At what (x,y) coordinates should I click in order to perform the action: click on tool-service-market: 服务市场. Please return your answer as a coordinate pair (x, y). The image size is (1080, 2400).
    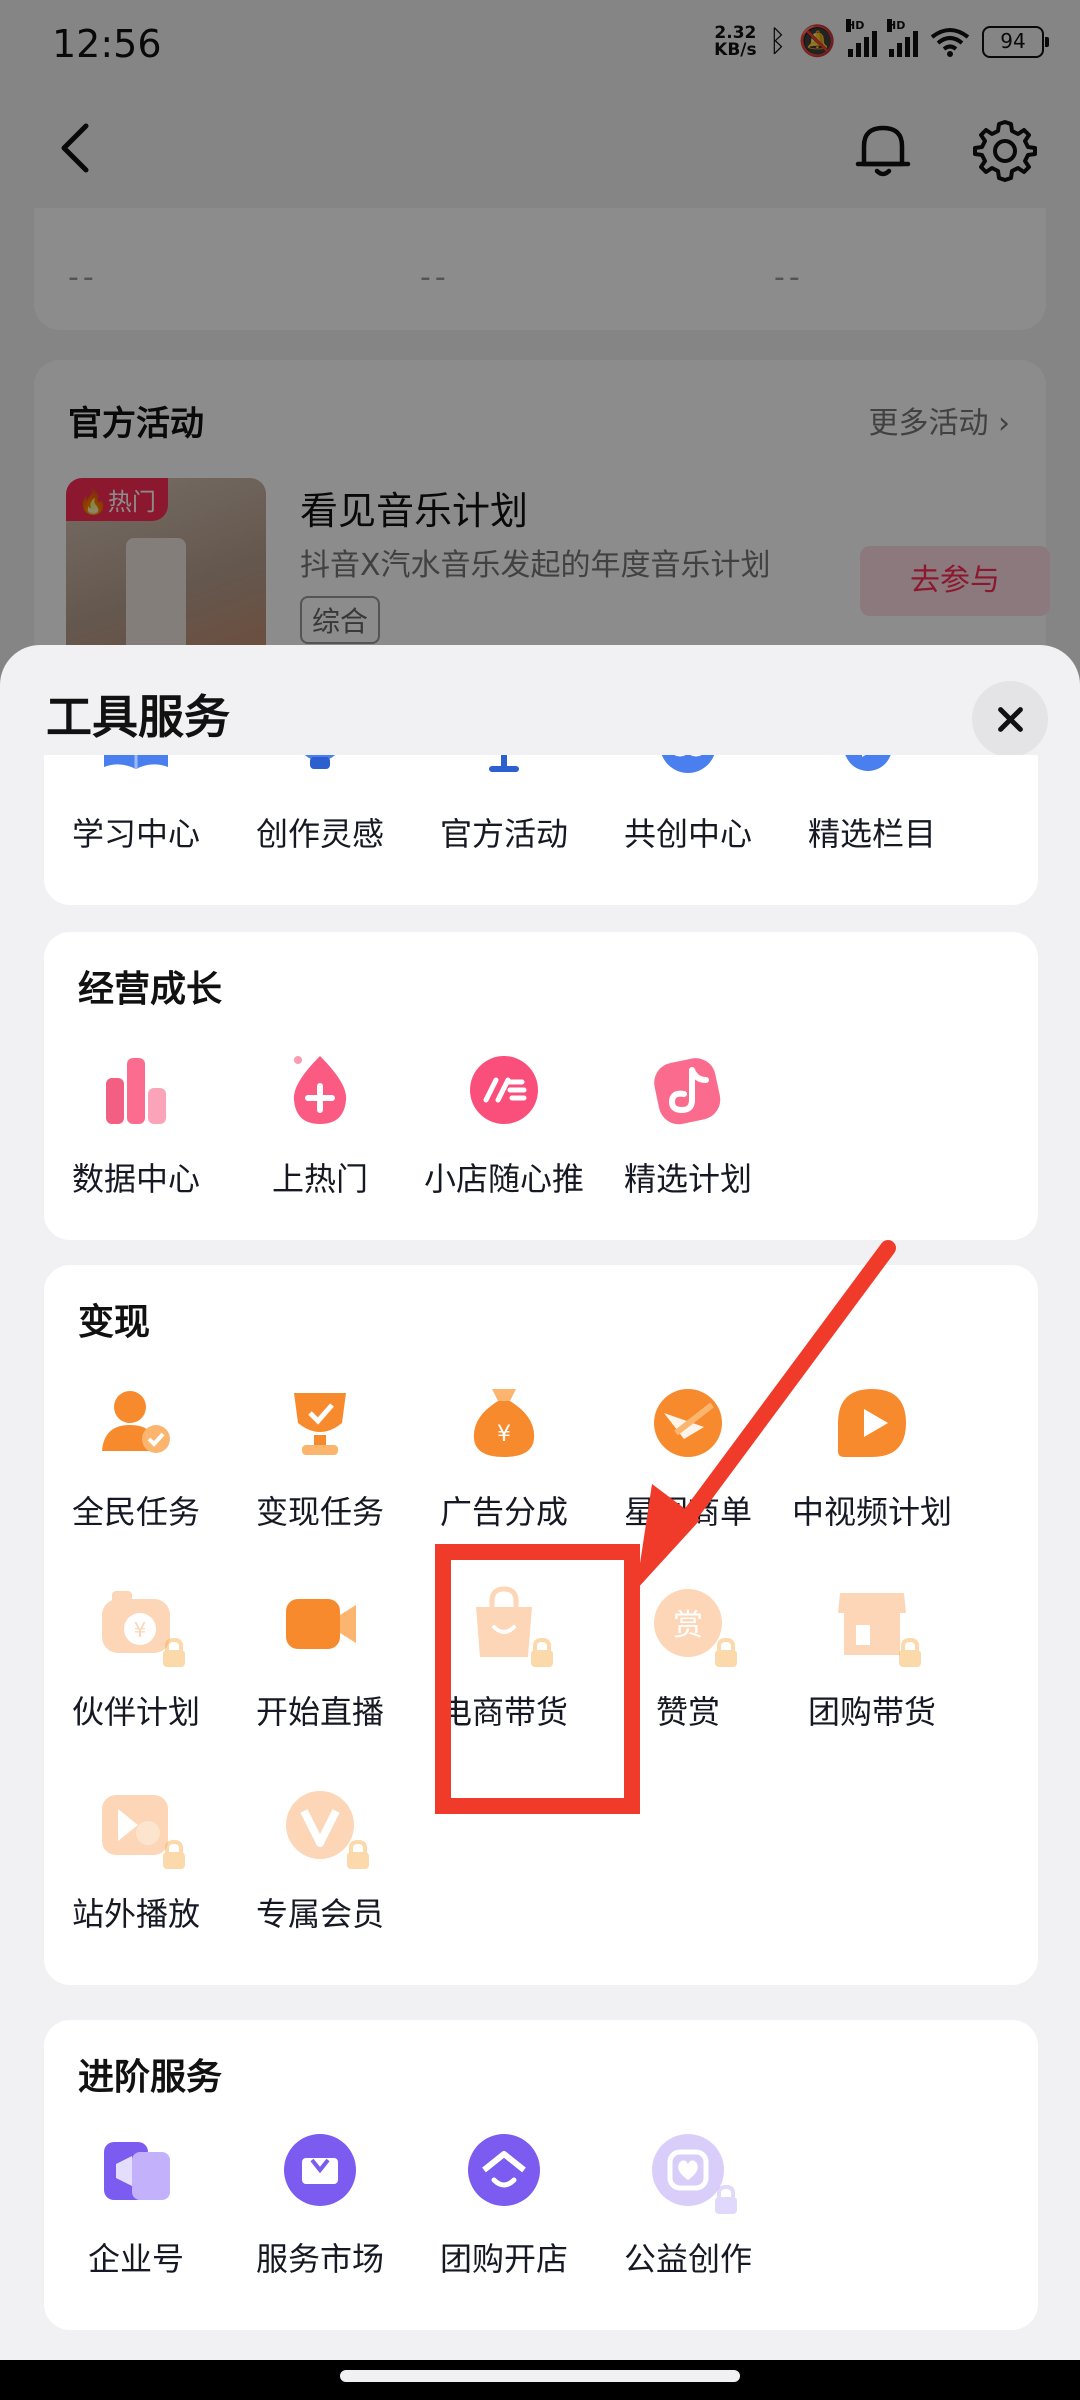
    Looking at the image, I should click on (320, 2210).